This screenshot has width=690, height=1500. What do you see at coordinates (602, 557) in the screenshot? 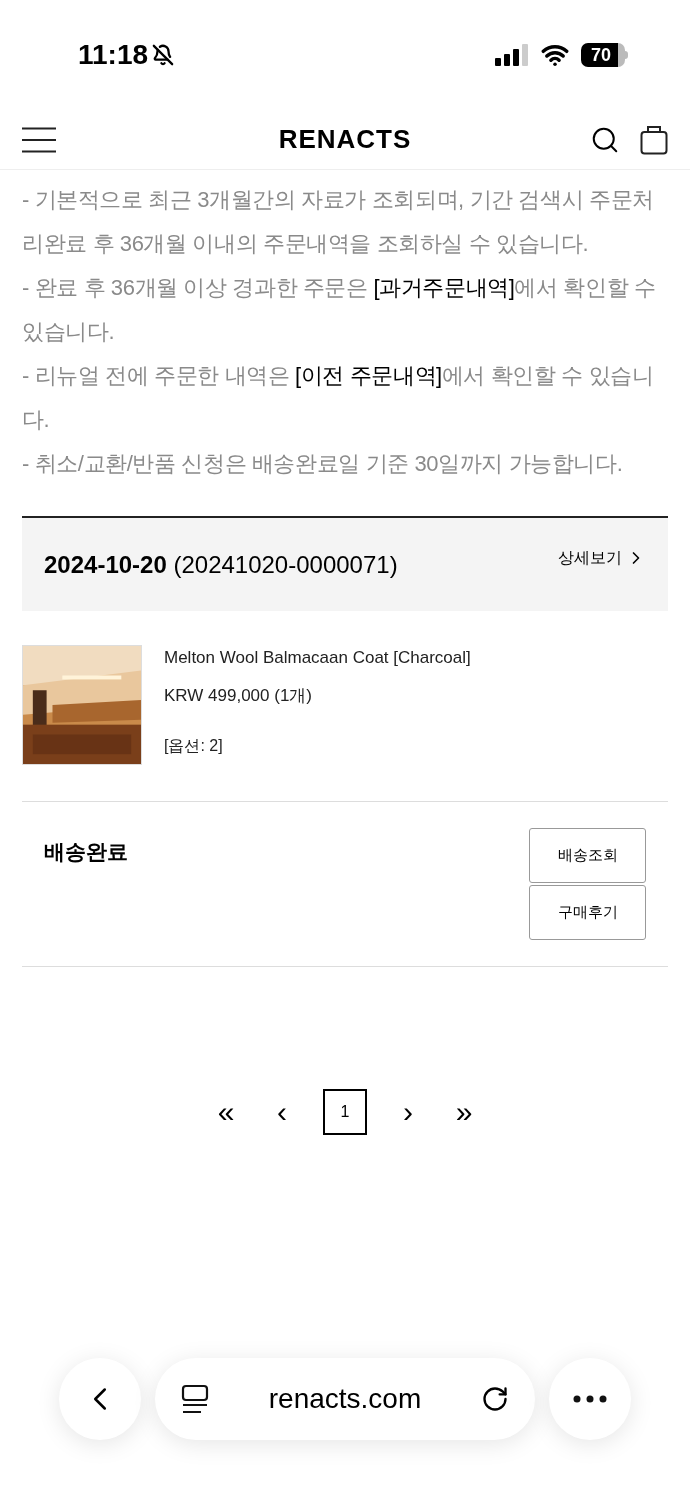
I see `detail-link: 상세보기` at bounding box center [602, 557].